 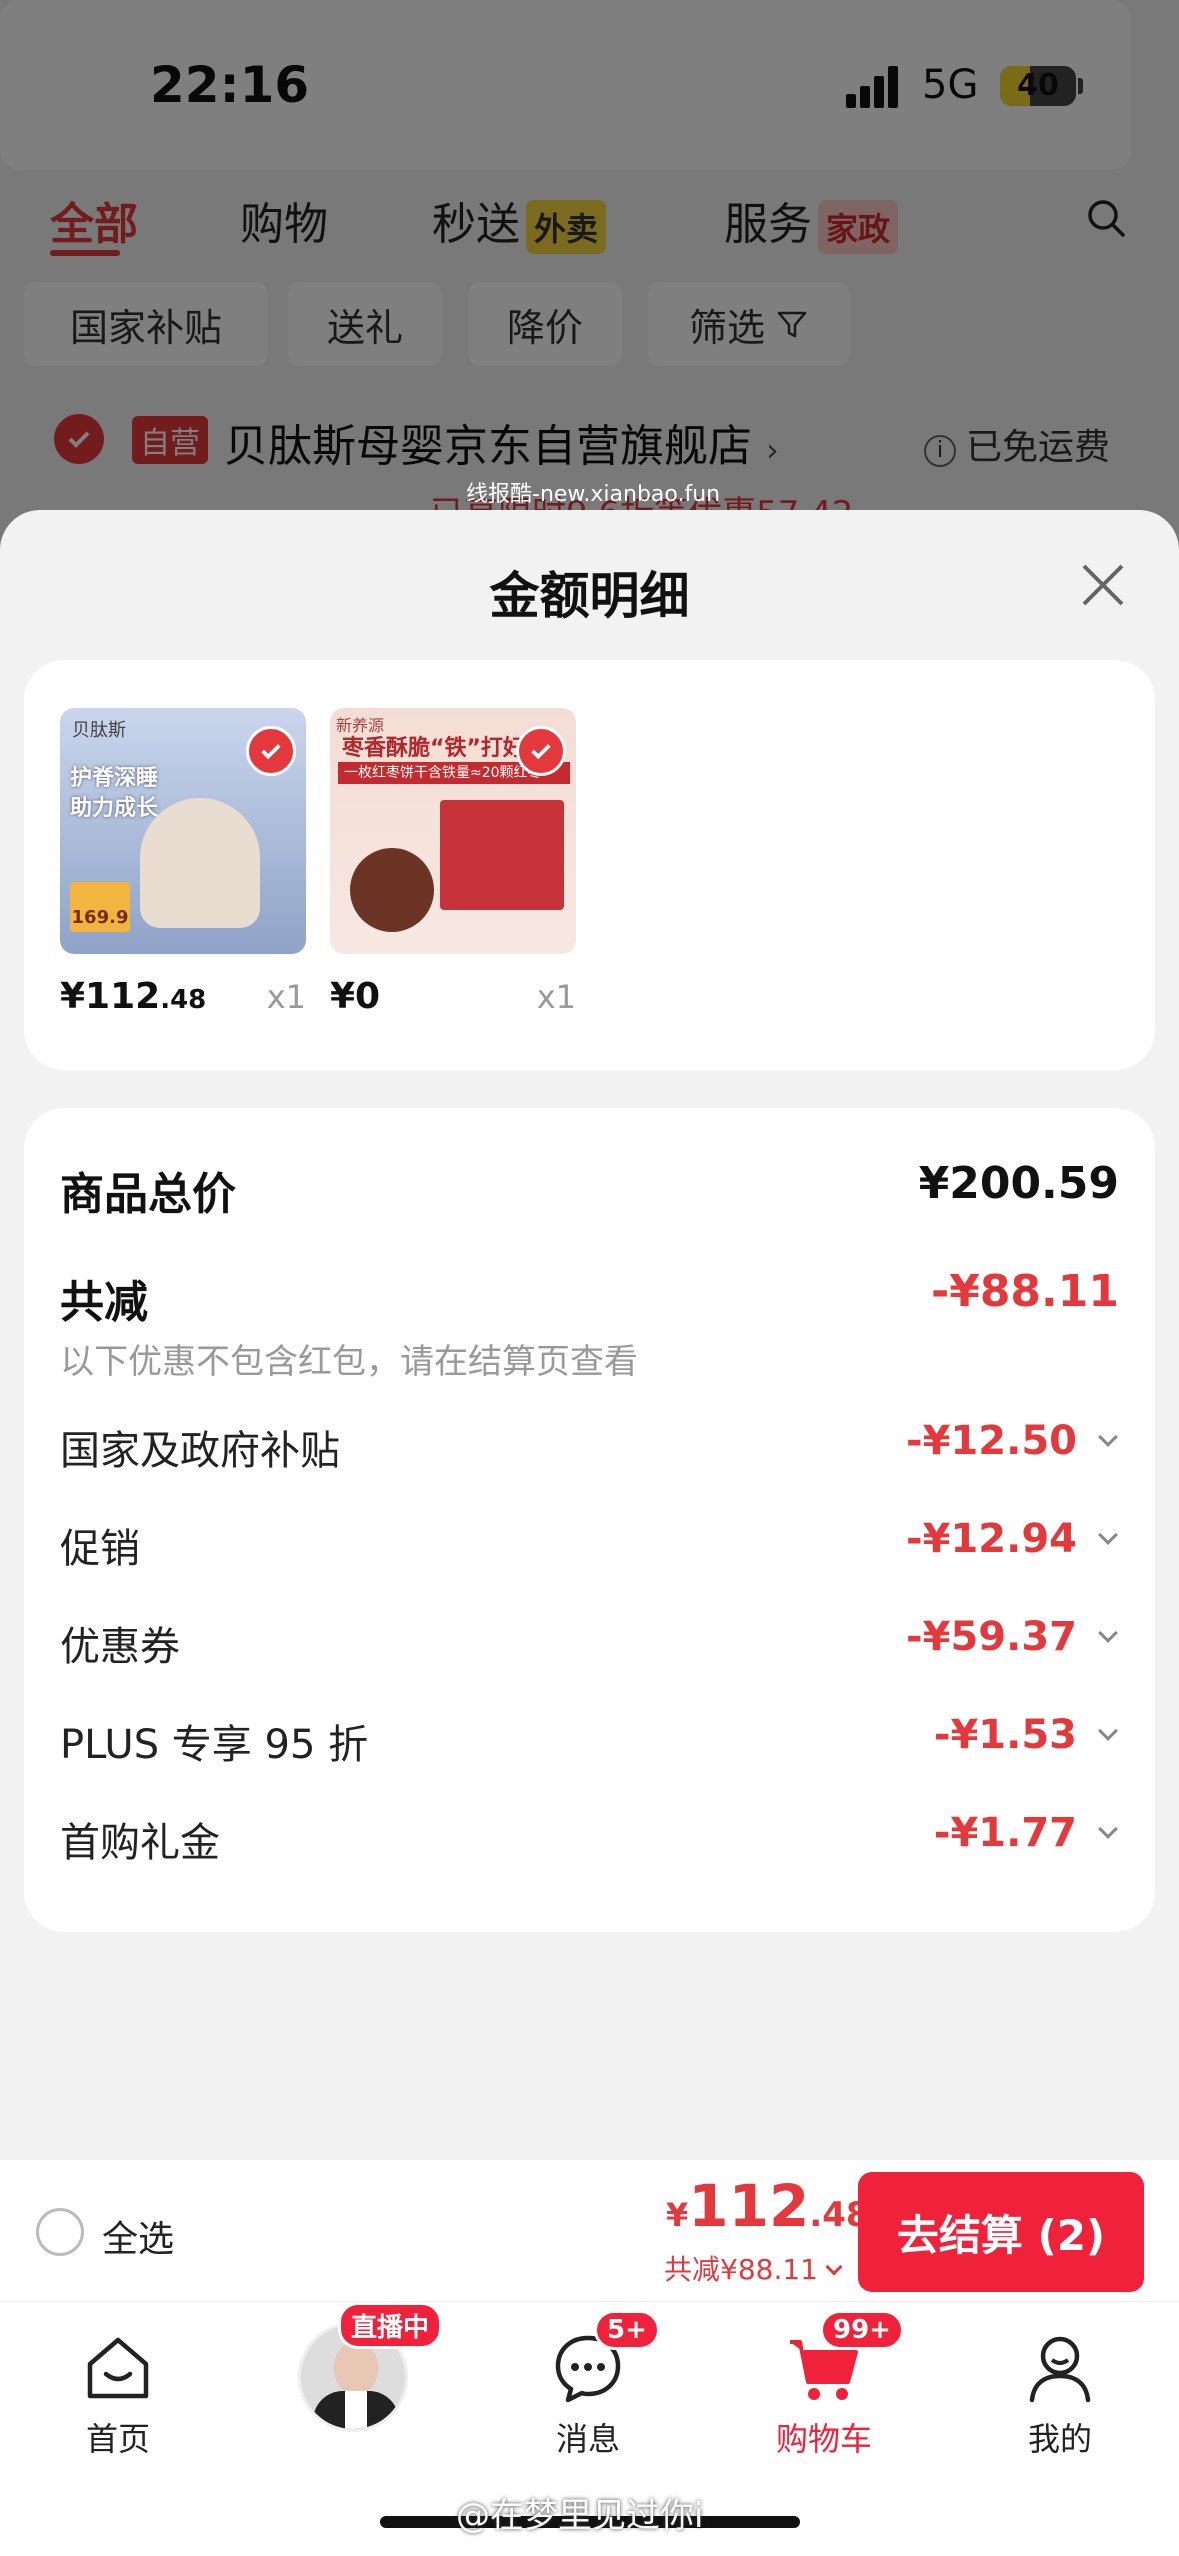 What do you see at coordinates (390, 2325) in the screenshot?
I see `live-badge: 直播中` at bounding box center [390, 2325].